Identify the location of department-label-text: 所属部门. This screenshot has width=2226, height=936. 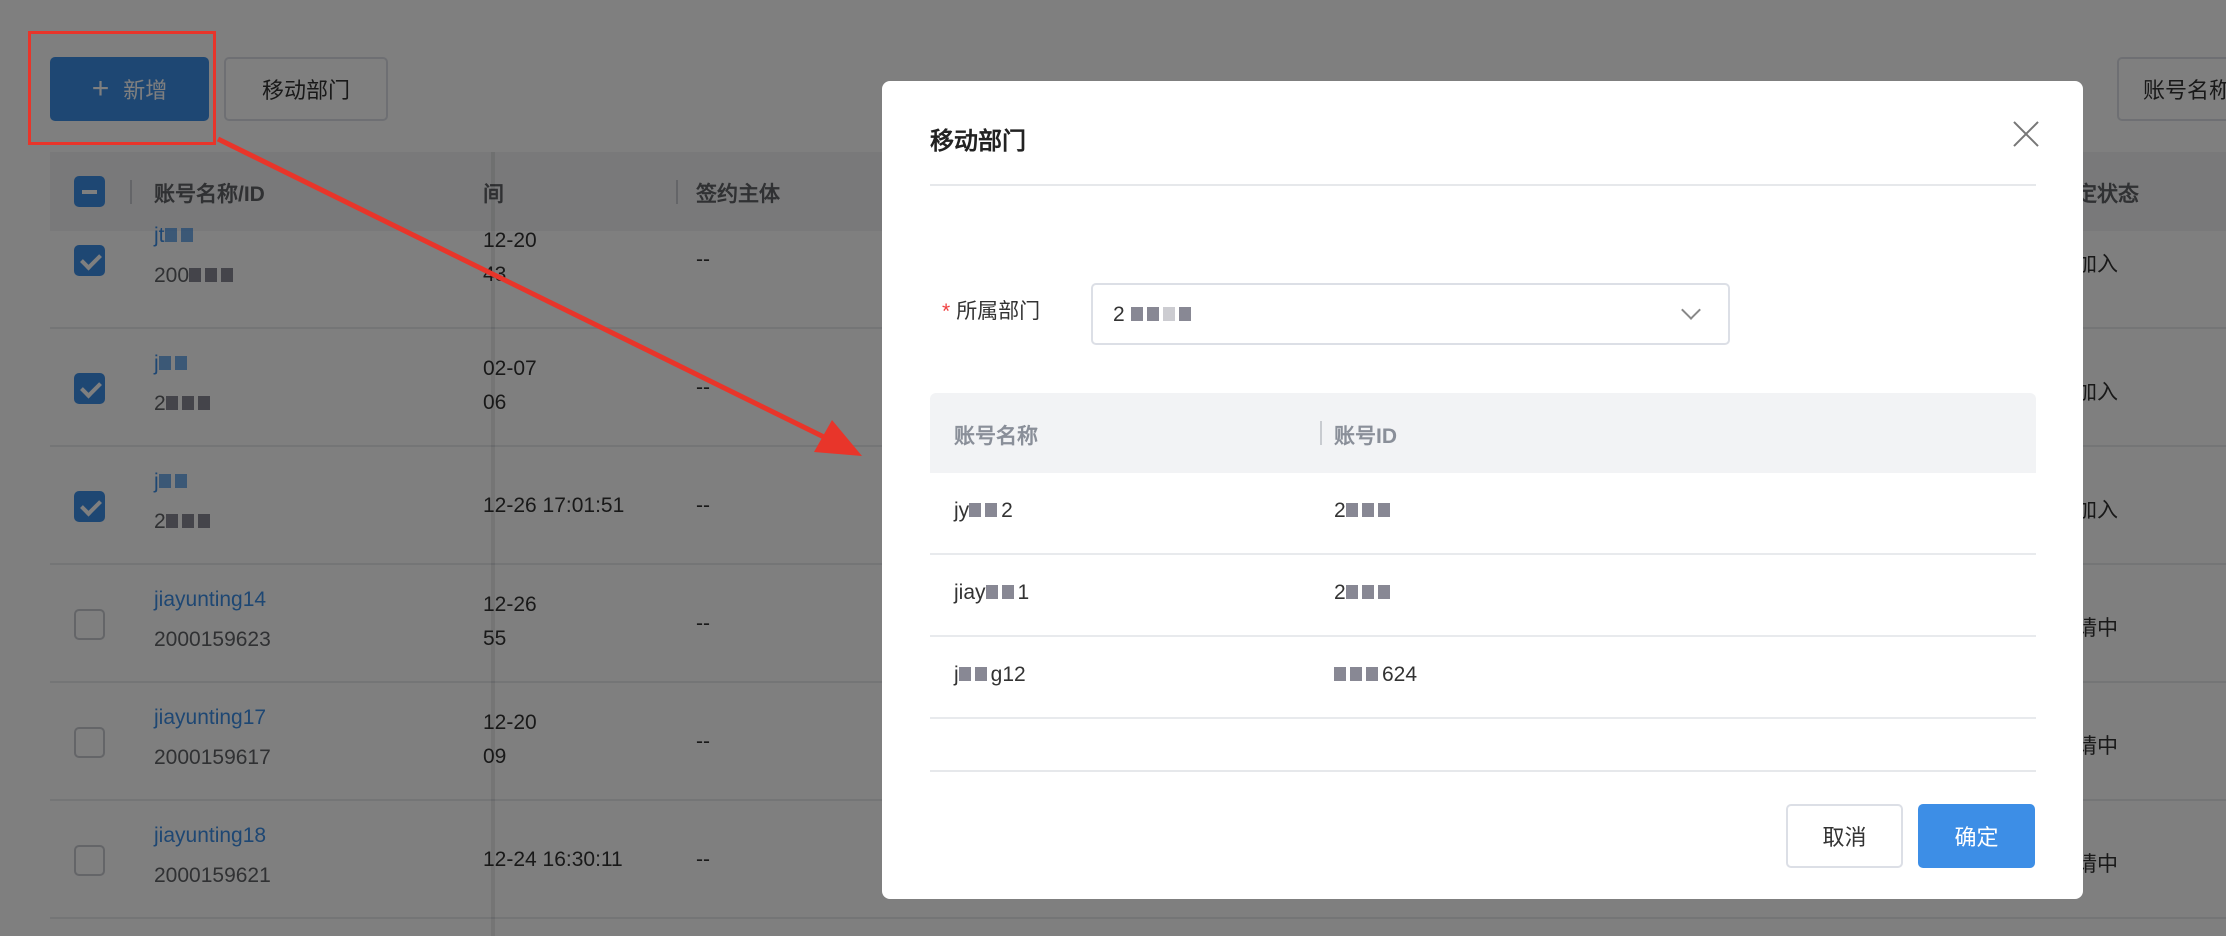
(998, 311).